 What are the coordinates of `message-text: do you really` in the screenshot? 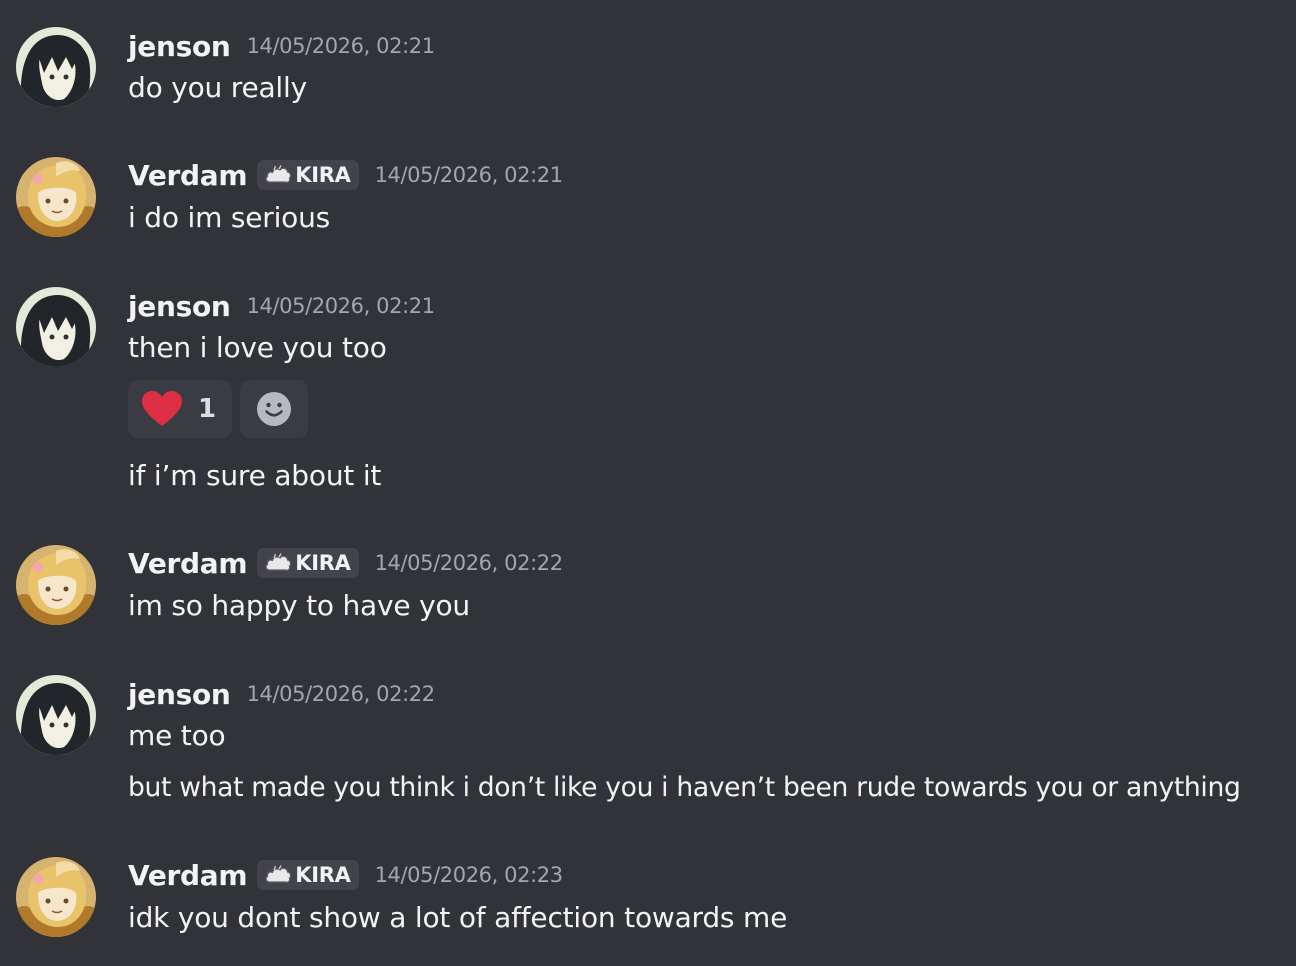 It's located at (217, 87).